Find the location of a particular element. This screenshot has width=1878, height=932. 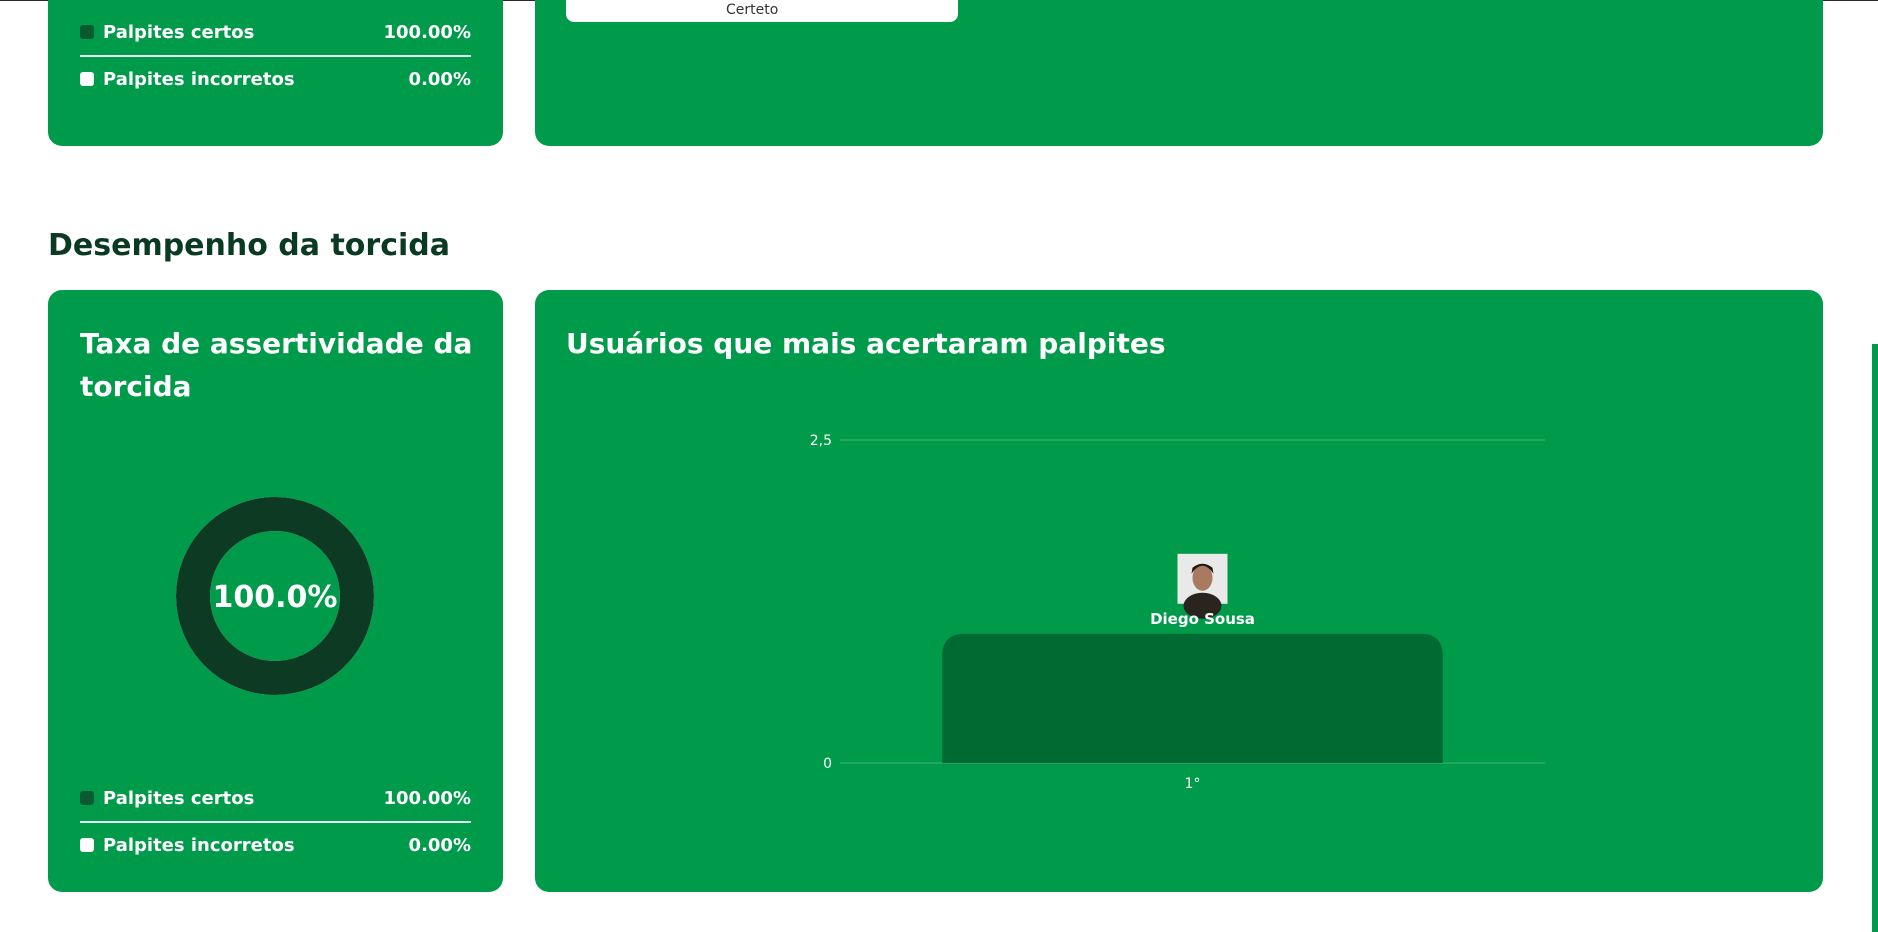

donut-center-label: 100.0% is located at coordinates (275, 597).